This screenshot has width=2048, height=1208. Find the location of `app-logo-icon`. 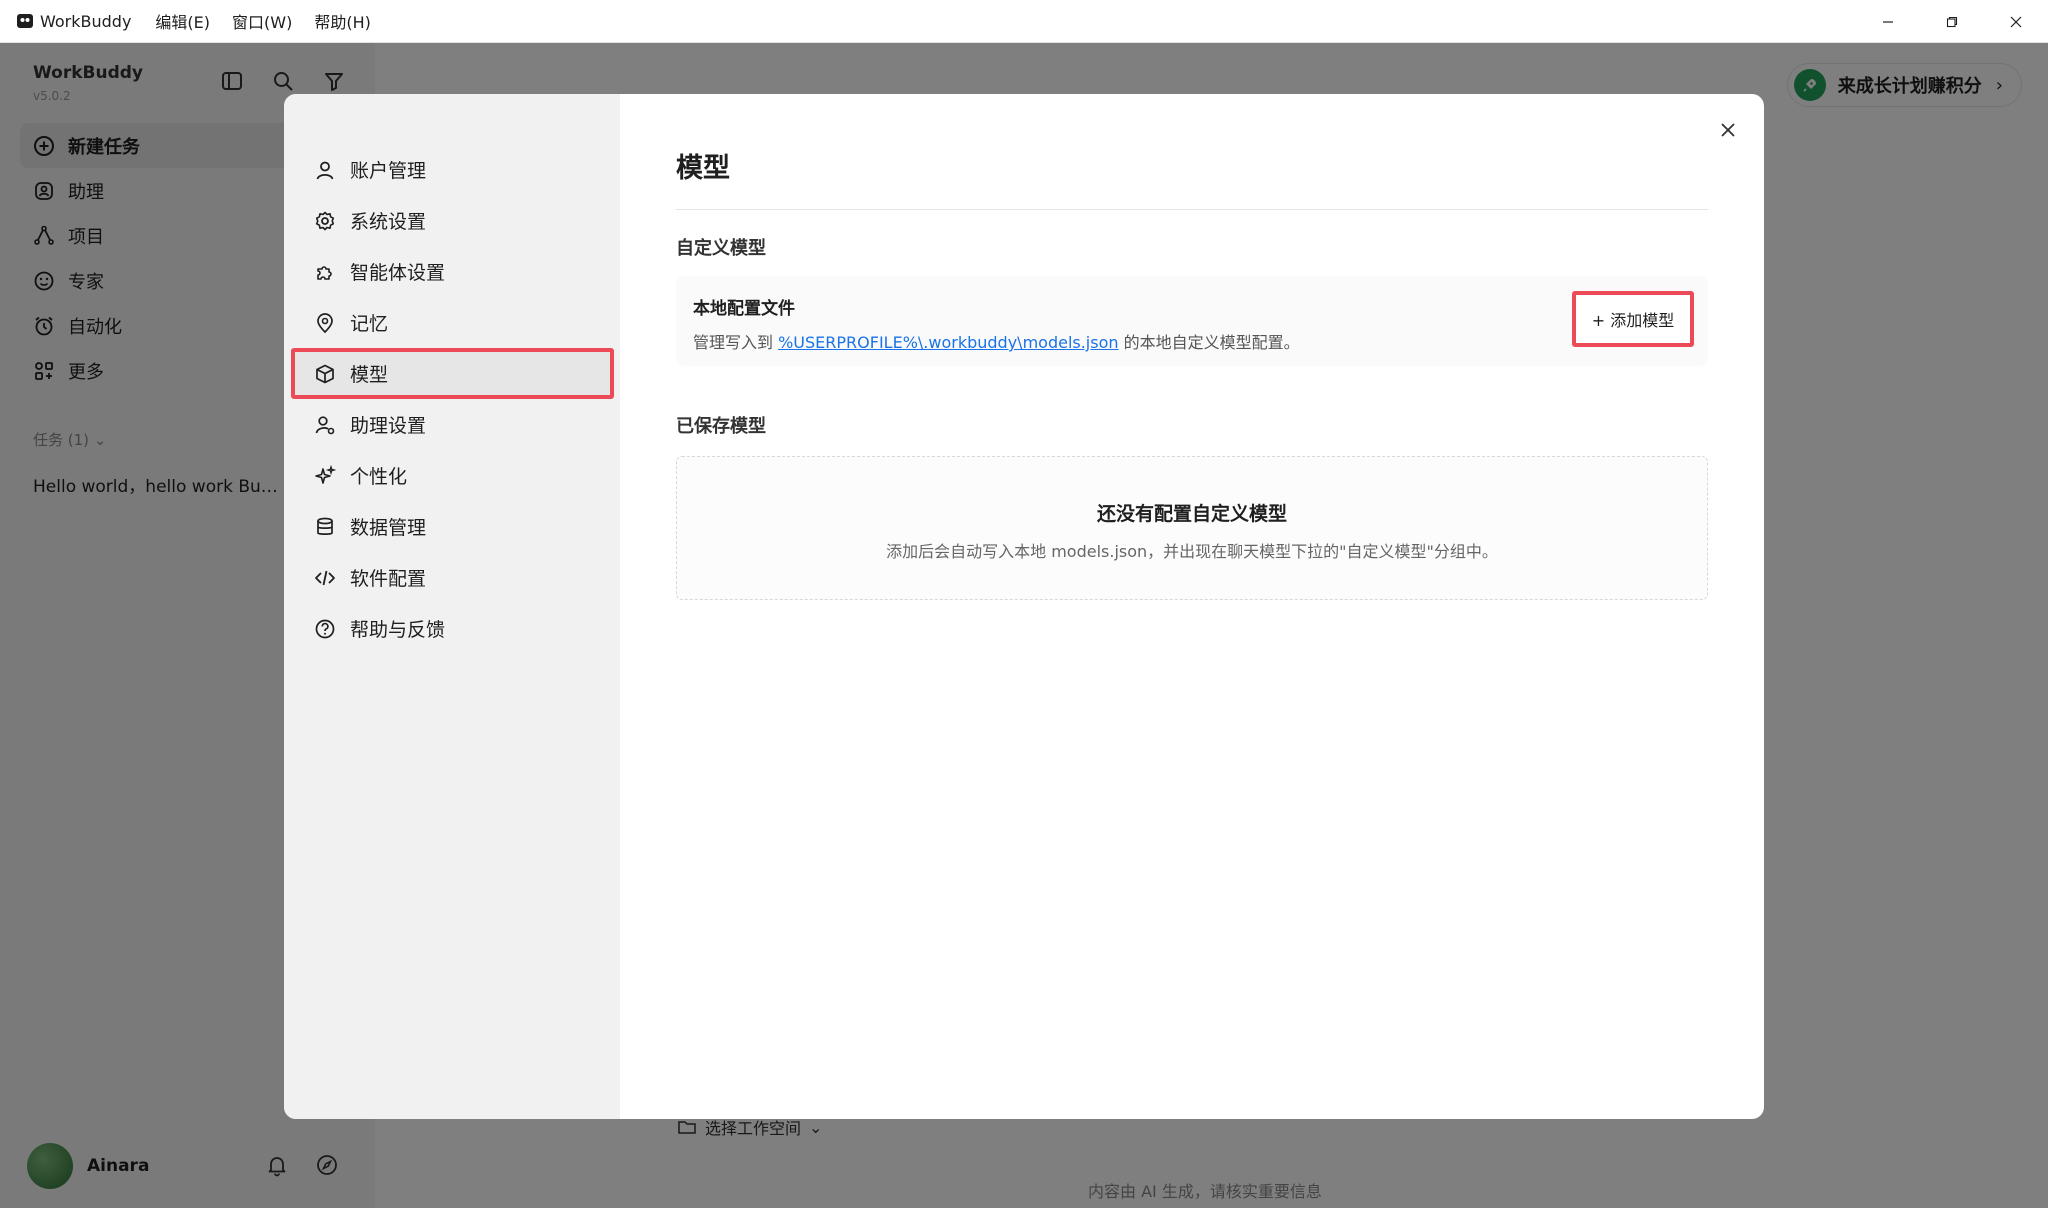

app-logo-icon is located at coordinates (25, 21).